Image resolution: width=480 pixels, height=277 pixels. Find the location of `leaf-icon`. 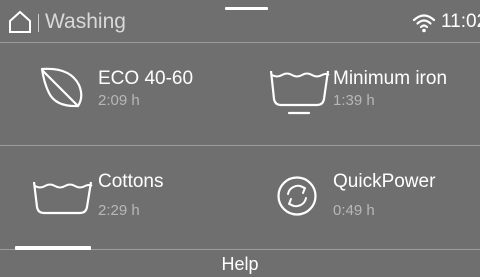

leaf-icon is located at coordinates (63, 88).